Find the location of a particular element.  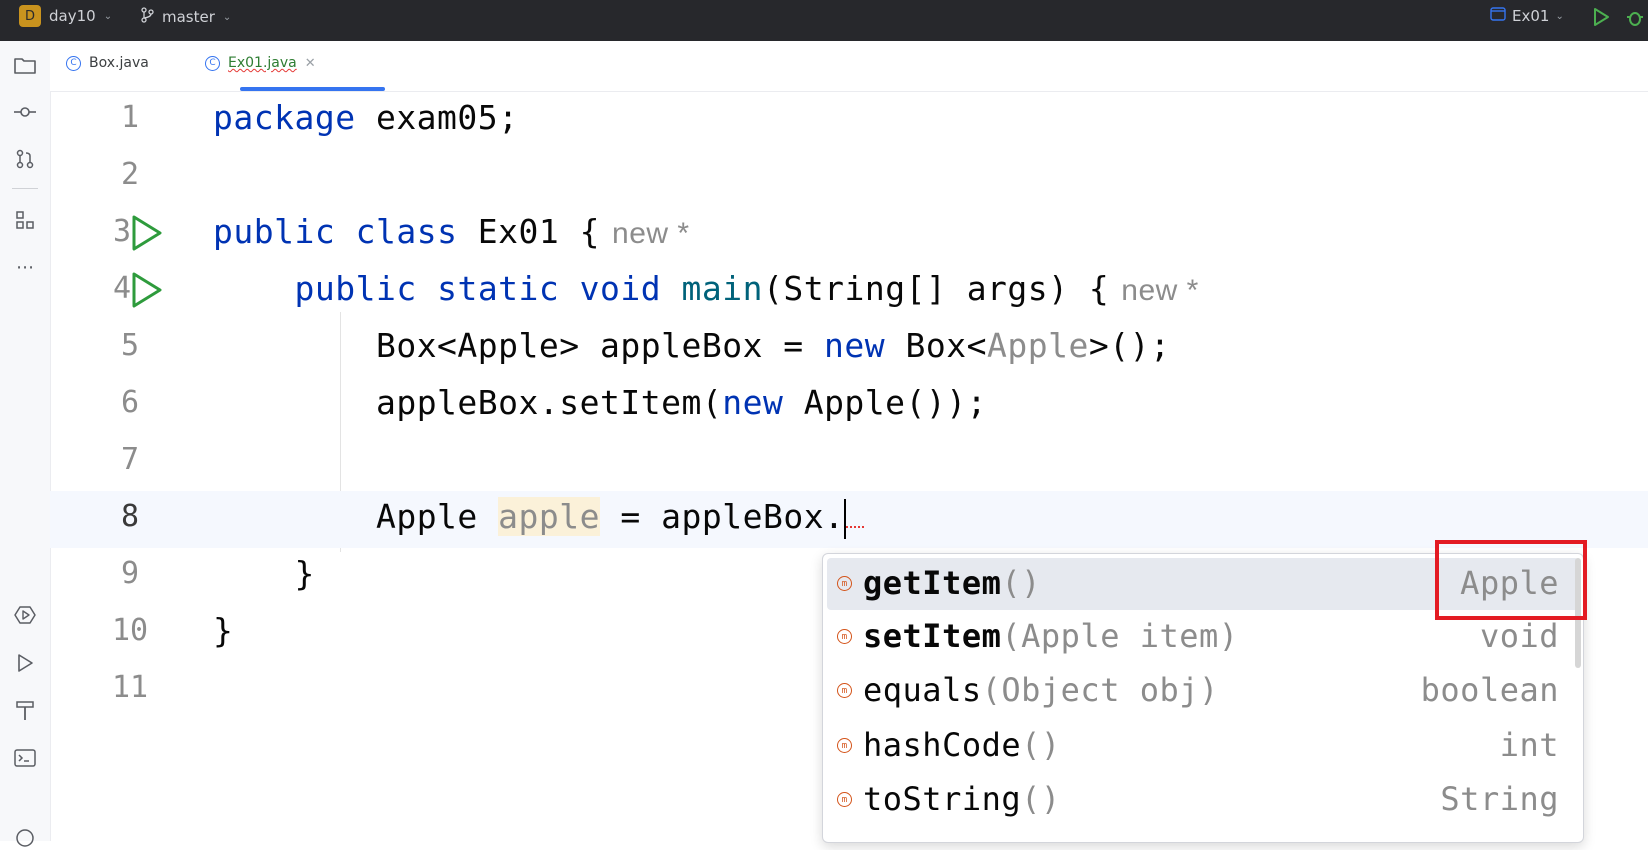

line-number: 6 is located at coordinates (130, 402).